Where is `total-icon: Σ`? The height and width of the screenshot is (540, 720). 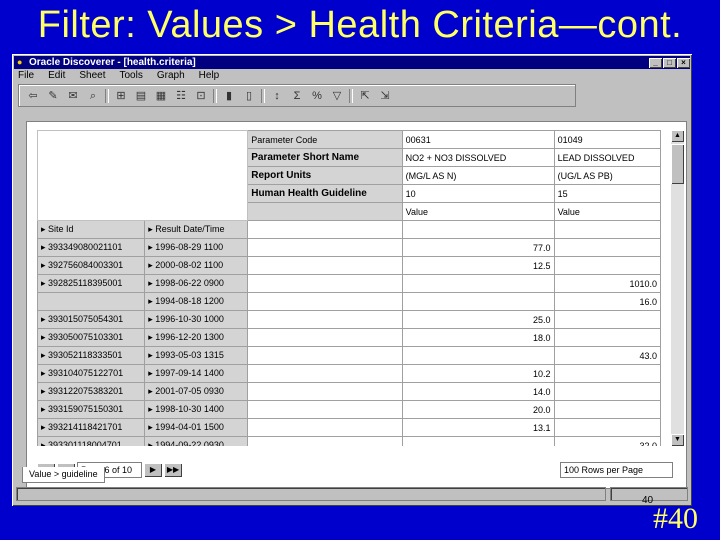
total-icon: Σ is located at coordinates (297, 96).